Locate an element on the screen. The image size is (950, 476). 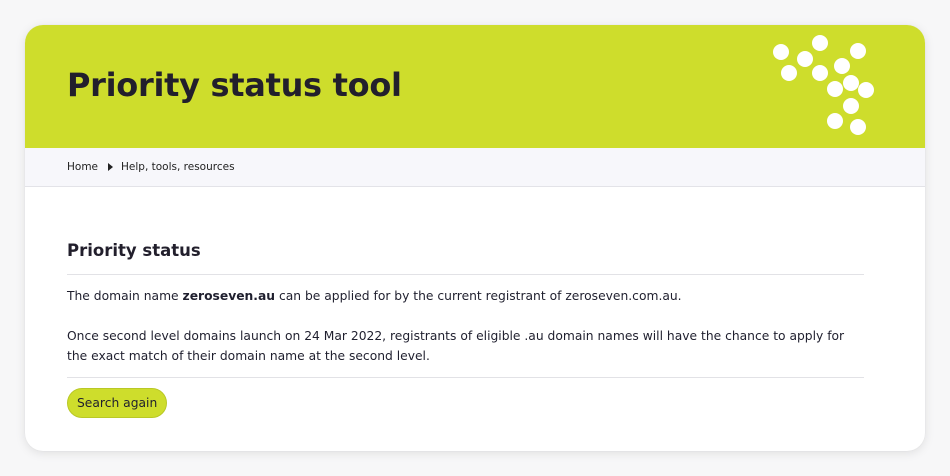
section-heading: Priority status is located at coordinates (465, 258).